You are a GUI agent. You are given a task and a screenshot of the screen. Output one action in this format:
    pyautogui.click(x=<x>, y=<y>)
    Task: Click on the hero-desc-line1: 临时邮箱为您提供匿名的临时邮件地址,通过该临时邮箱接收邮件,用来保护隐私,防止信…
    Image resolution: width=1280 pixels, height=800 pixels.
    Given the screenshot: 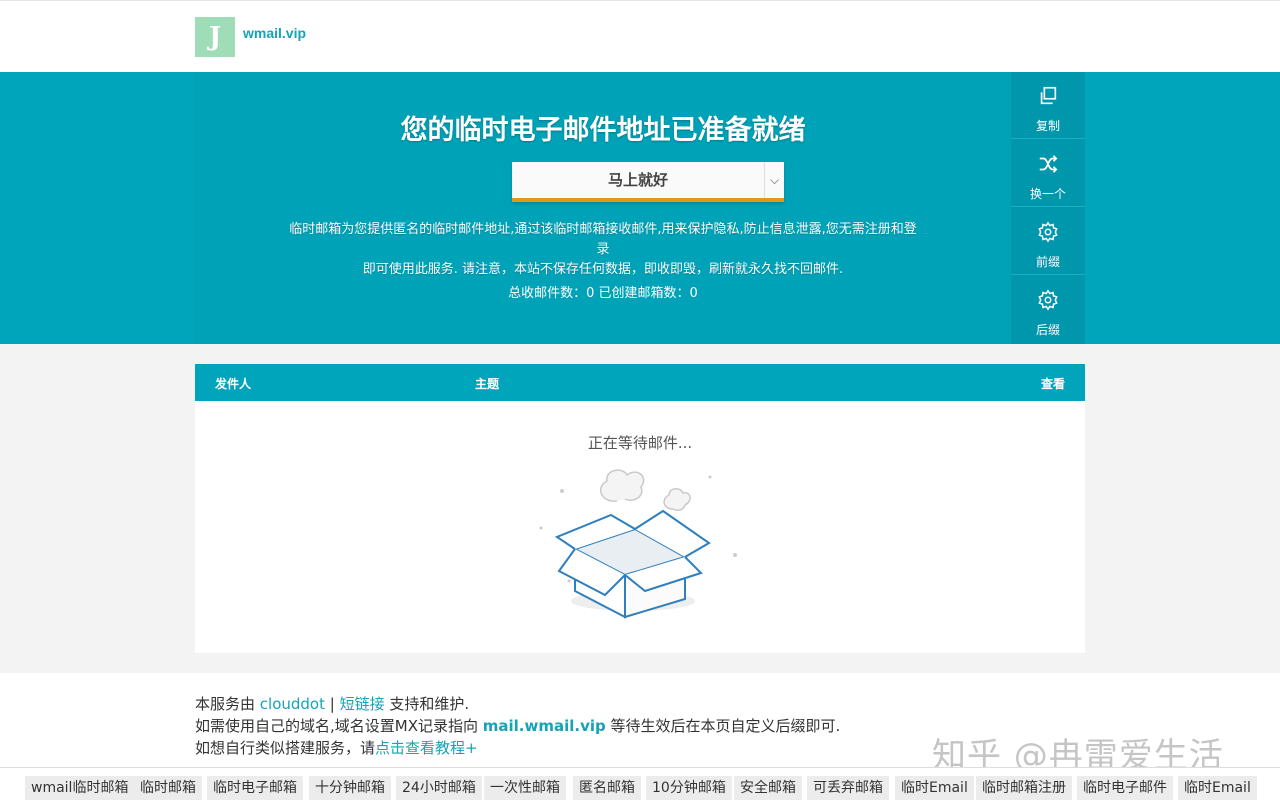 What is the action you would take?
    pyautogui.click(x=603, y=239)
    